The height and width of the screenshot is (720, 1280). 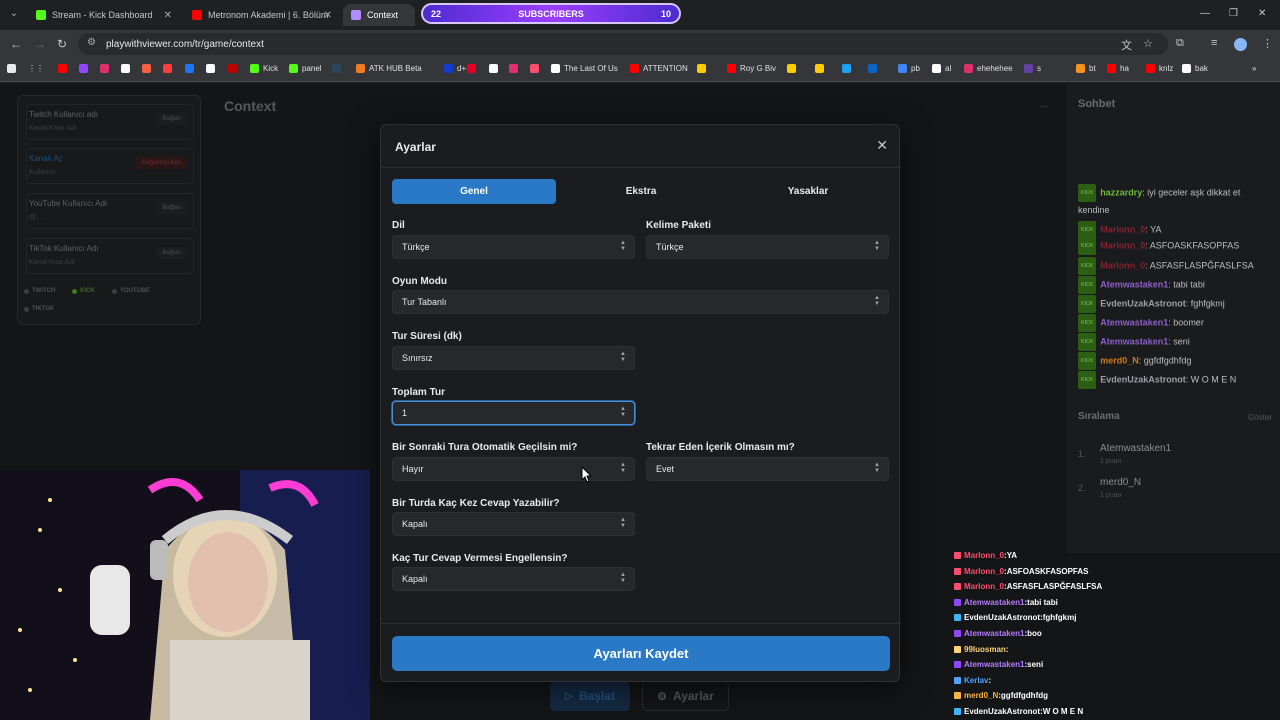 I want to click on bookmark-label: knlz, so click(x=1166, y=68).